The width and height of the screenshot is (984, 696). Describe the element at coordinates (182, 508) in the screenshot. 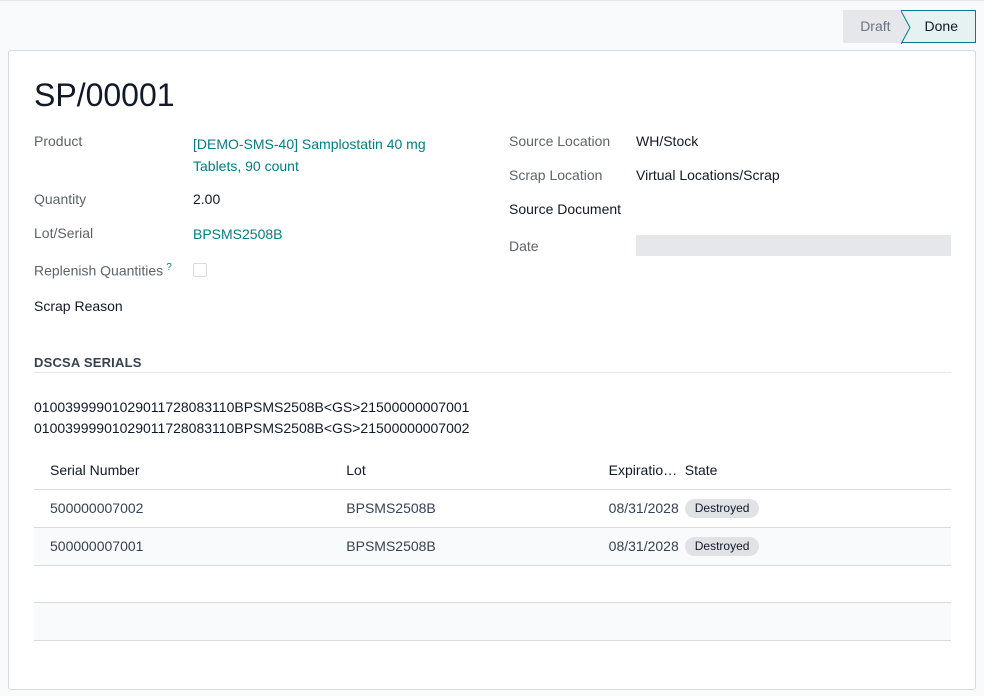

I see `cell-serial-number: 500000007002` at that location.